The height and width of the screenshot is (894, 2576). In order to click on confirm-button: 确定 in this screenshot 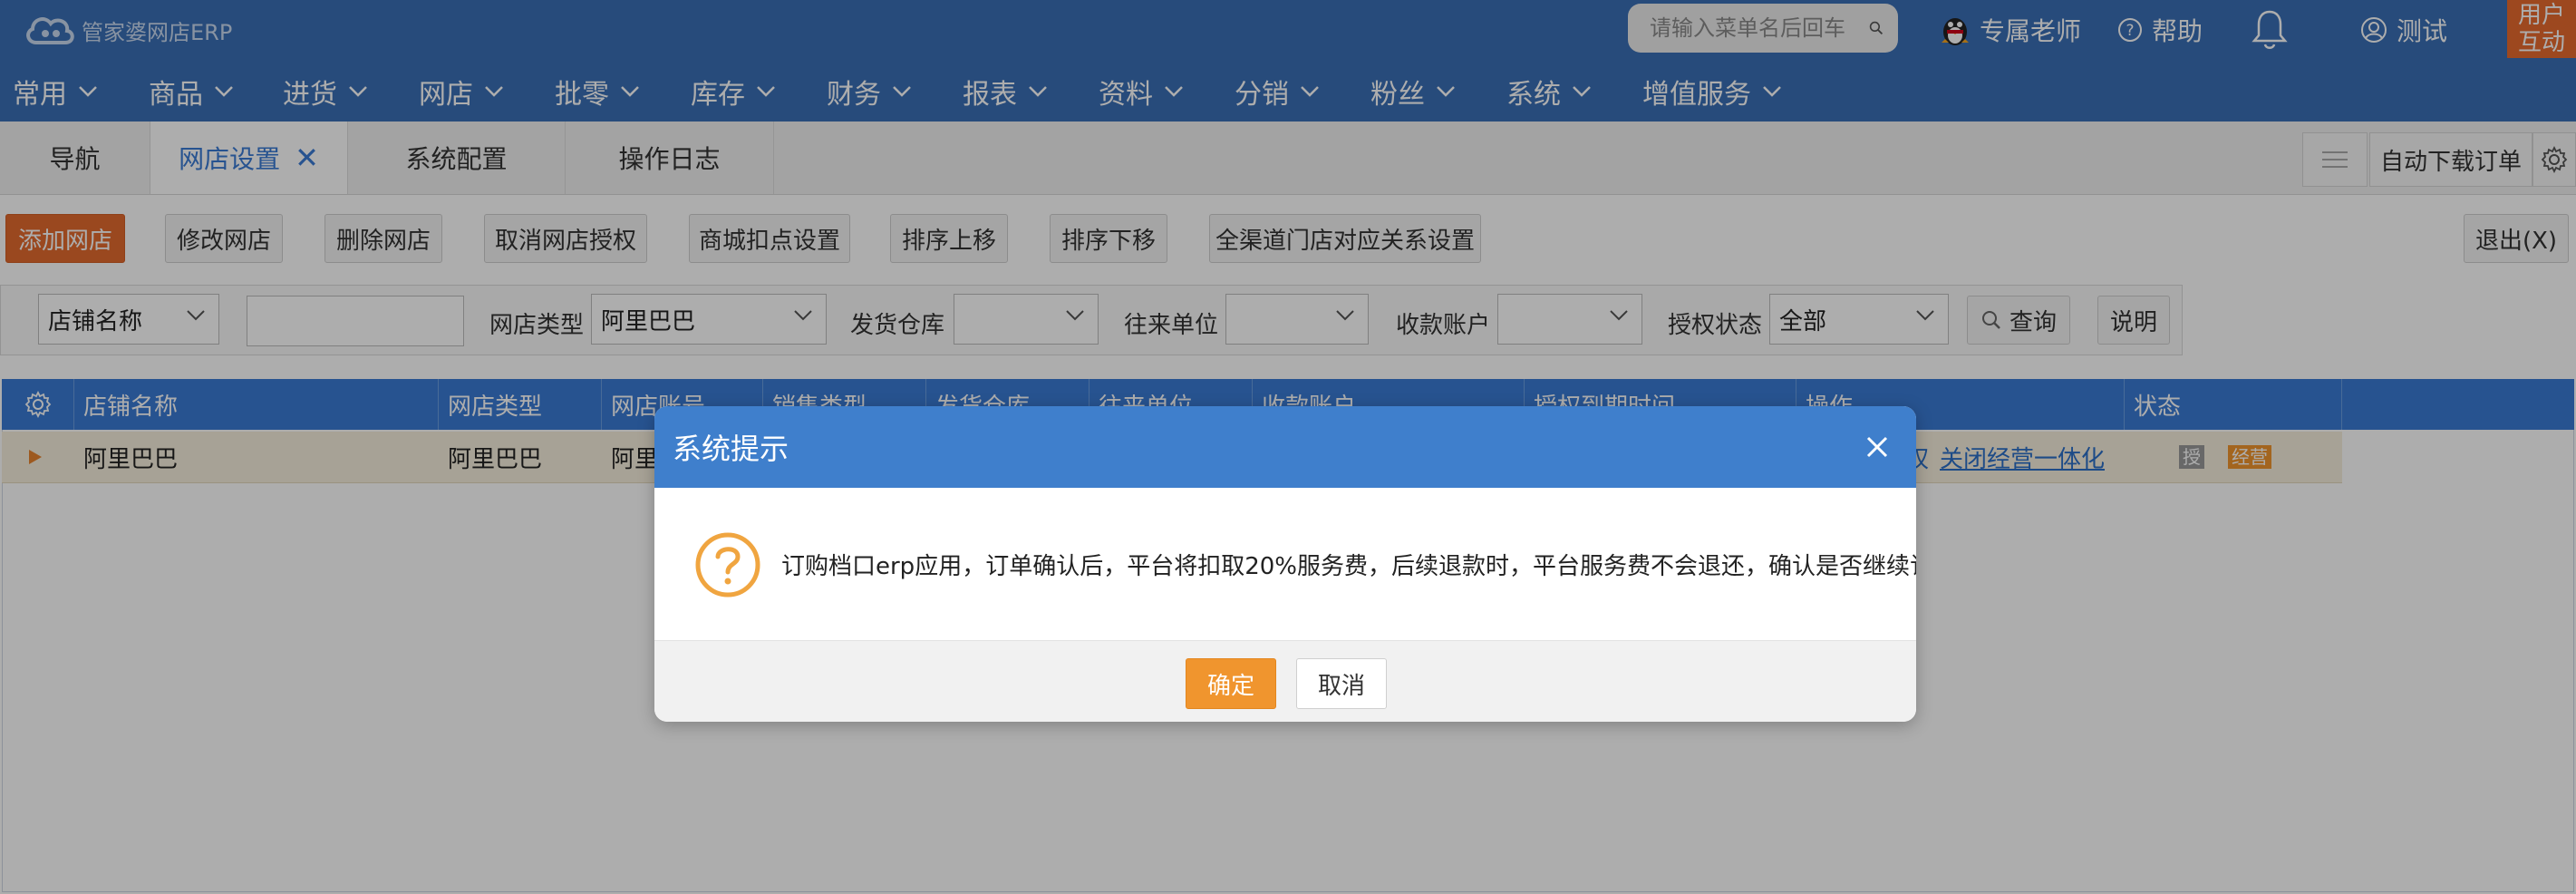, I will do `click(1231, 683)`.